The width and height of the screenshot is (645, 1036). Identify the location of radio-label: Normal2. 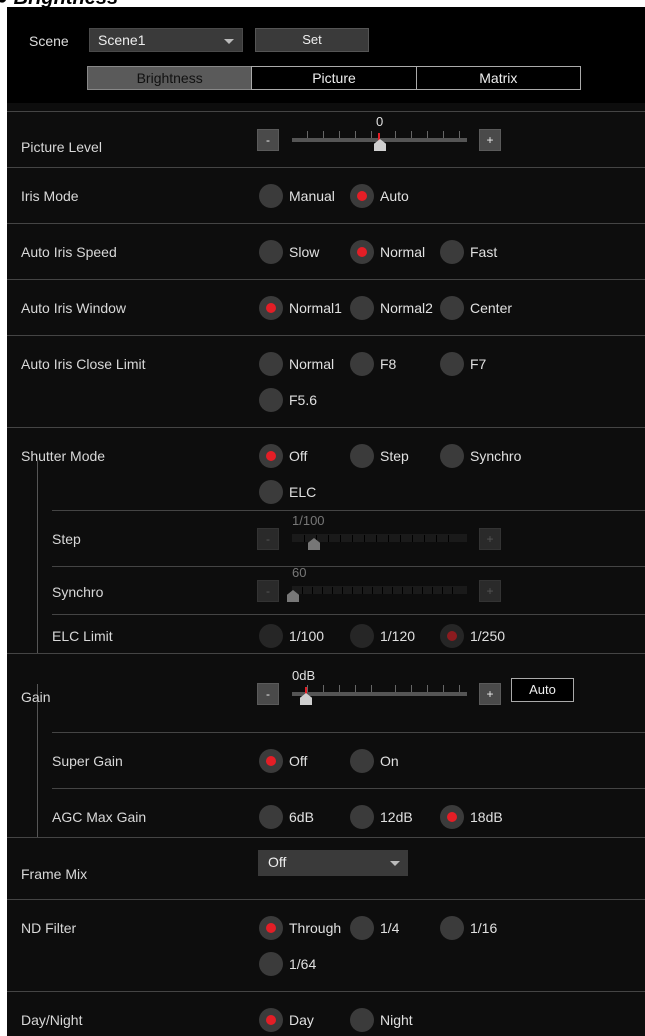
(406, 308).